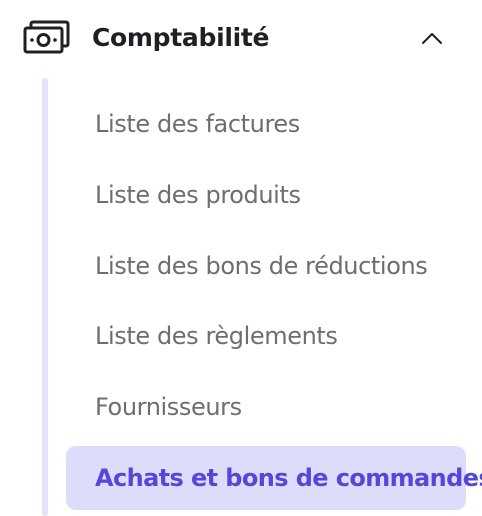  Describe the element at coordinates (266, 407) in the screenshot. I see `menu-item-suppliers: Fournisseurs` at that location.